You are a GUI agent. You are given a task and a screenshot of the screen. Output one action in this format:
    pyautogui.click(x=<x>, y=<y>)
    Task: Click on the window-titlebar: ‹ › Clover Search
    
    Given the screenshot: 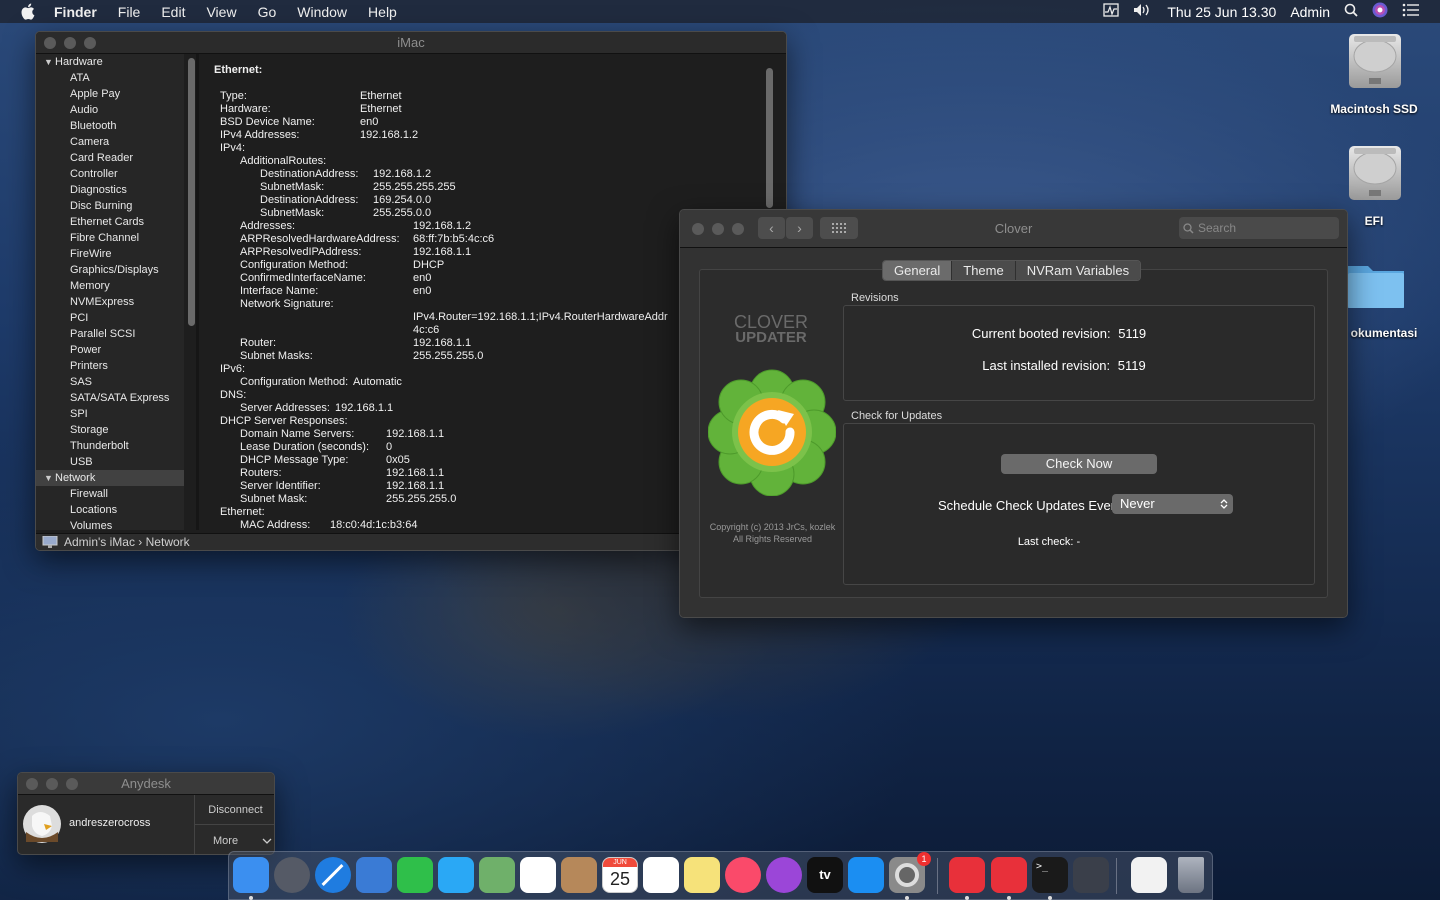 What is the action you would take?
    pyautogui.click(x=1013, y=229)
    